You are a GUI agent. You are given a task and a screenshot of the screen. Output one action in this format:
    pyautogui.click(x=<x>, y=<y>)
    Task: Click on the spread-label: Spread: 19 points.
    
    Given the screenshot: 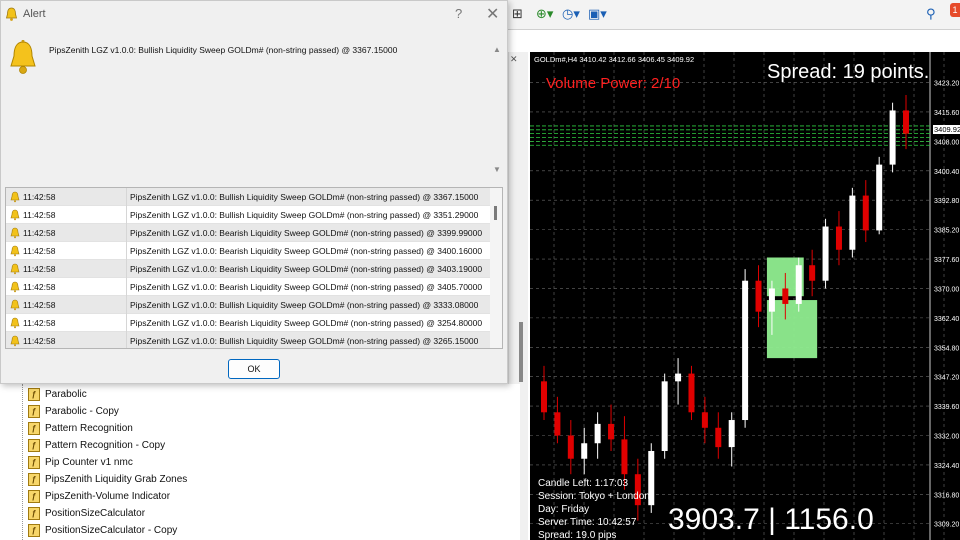 What is the action you would take?
    pyautogui.click(x=848, y=72)
    